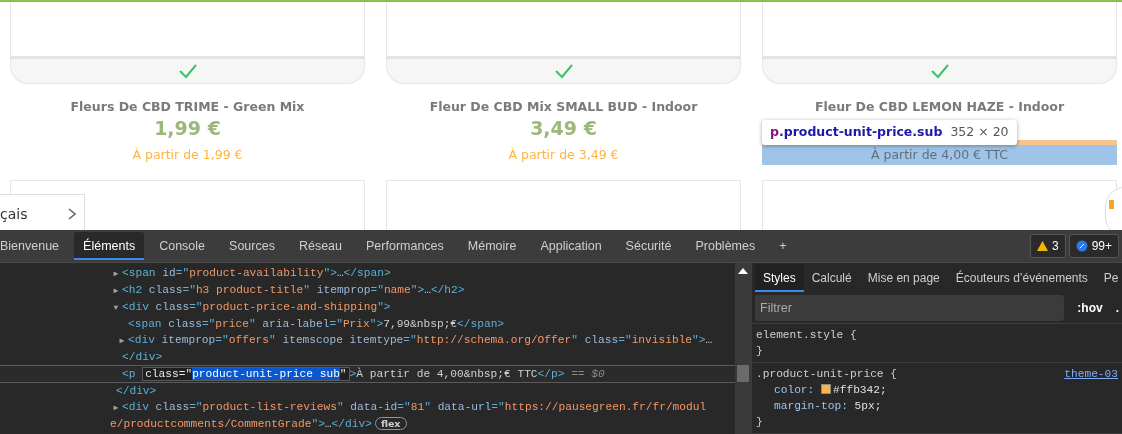 The image size is (1122, 434). Describe the element at coordinates (743, 373) in the screenshot. I see `scrollbar-thumb` at that location.